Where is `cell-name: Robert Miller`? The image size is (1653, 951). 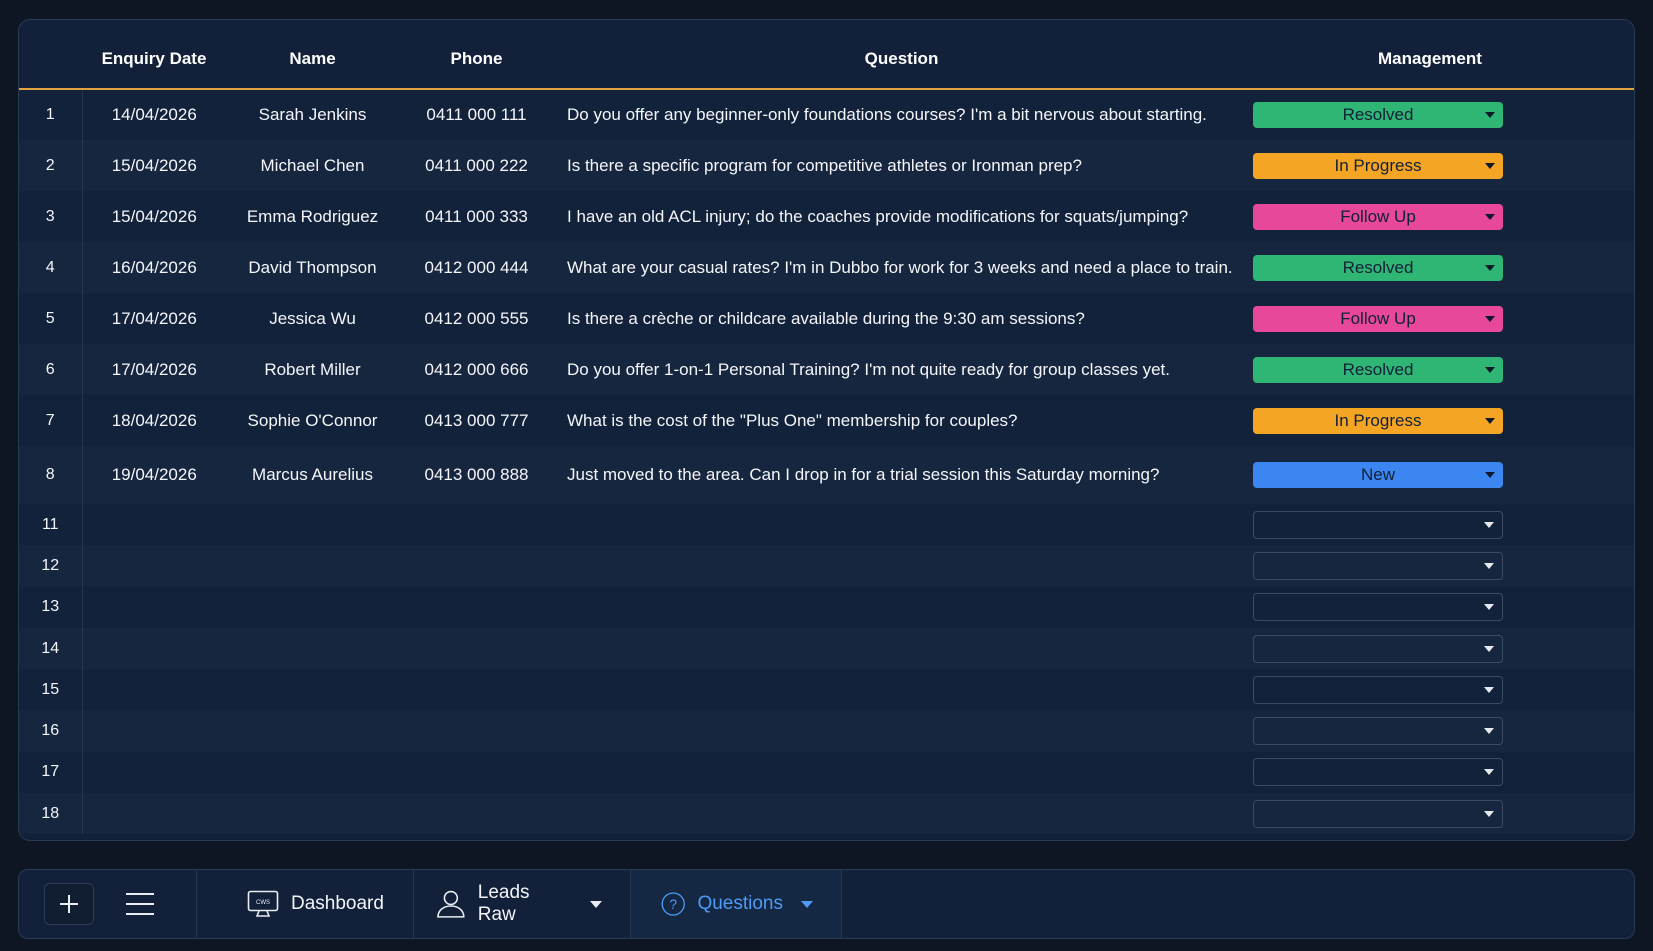 cell-name: Robert Miller is located at coordinates (312, 369).